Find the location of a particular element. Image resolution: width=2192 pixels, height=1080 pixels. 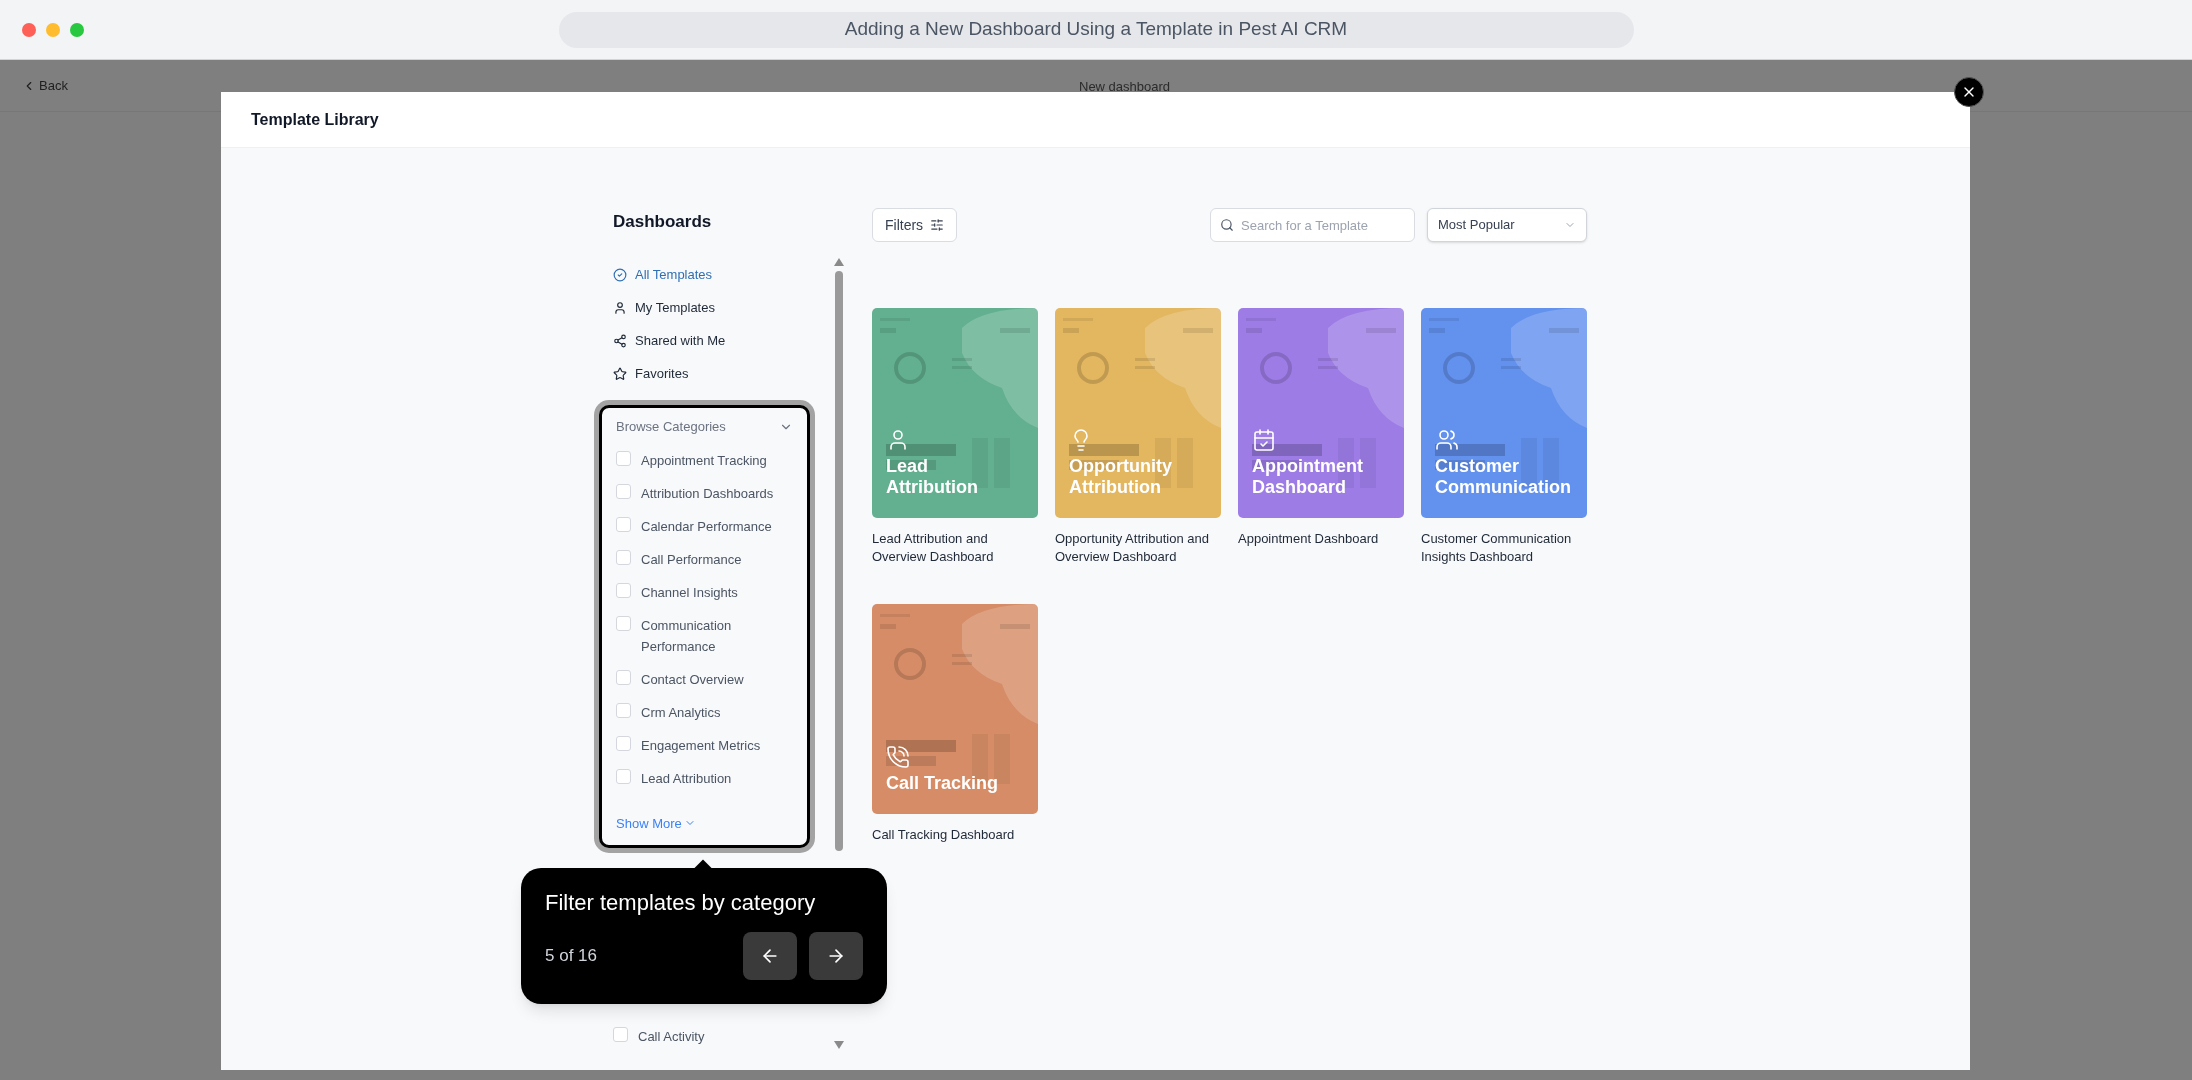

template-name: Call Tracking Dashboard is located at coordinates (955, 835).